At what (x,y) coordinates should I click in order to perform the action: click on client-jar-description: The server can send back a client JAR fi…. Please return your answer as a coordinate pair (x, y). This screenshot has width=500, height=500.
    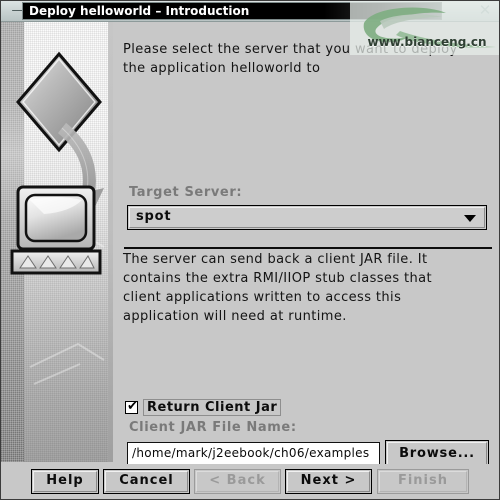
    Looking at the image, I should click on (278, 288).